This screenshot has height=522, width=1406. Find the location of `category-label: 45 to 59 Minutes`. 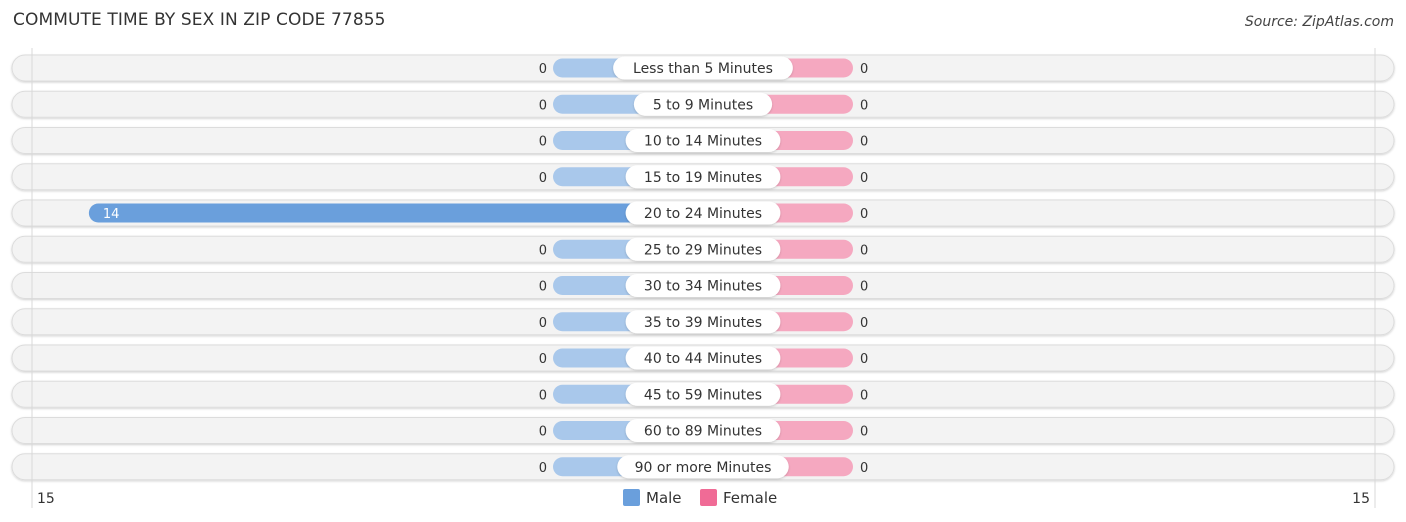

category-label: 45 to 59 Minutes is located at coordinates (703, 395).